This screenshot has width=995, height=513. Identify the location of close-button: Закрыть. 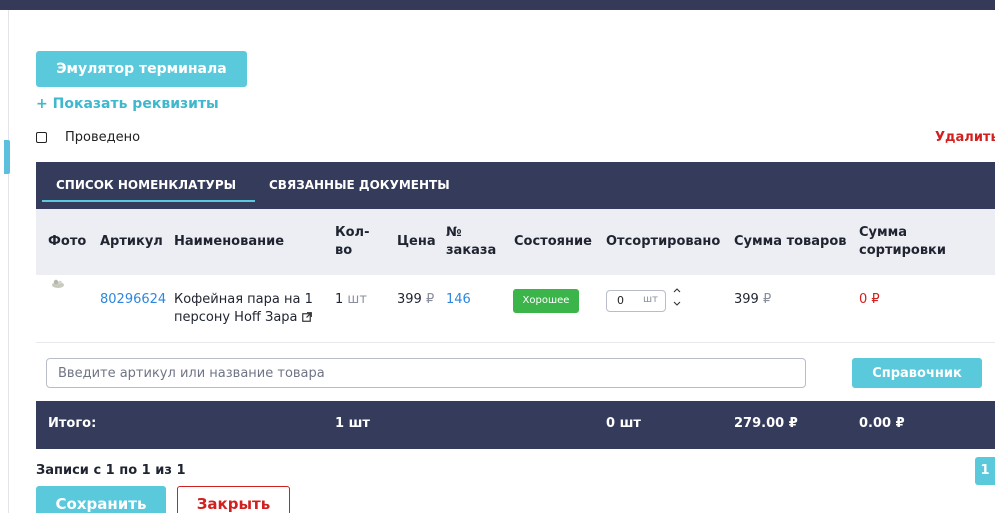
(233, 499).